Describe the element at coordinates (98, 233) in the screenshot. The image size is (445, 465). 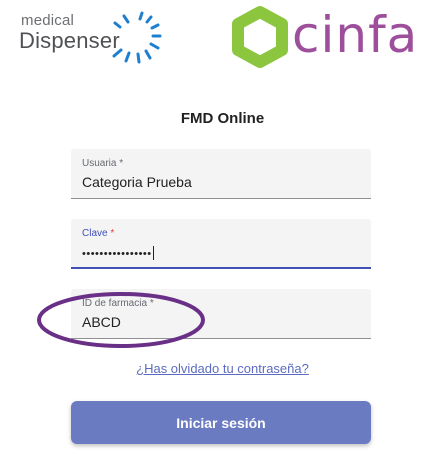
I see `clave-label: Clave *` at that location.